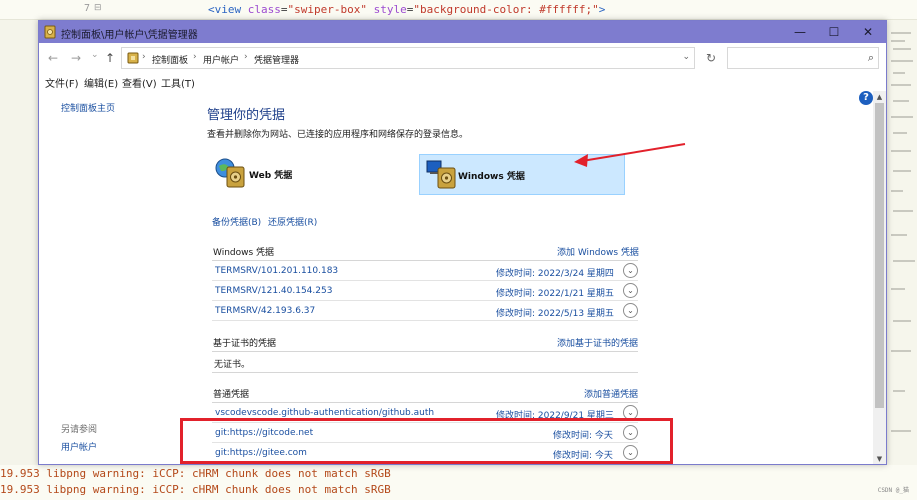 This screenshot has height=500, width=917. What do you see at coordinates (170, 59) in the screenshot?
I see `breadcrumb-control-panel: 控制面板` at bounding box center [170, 59].